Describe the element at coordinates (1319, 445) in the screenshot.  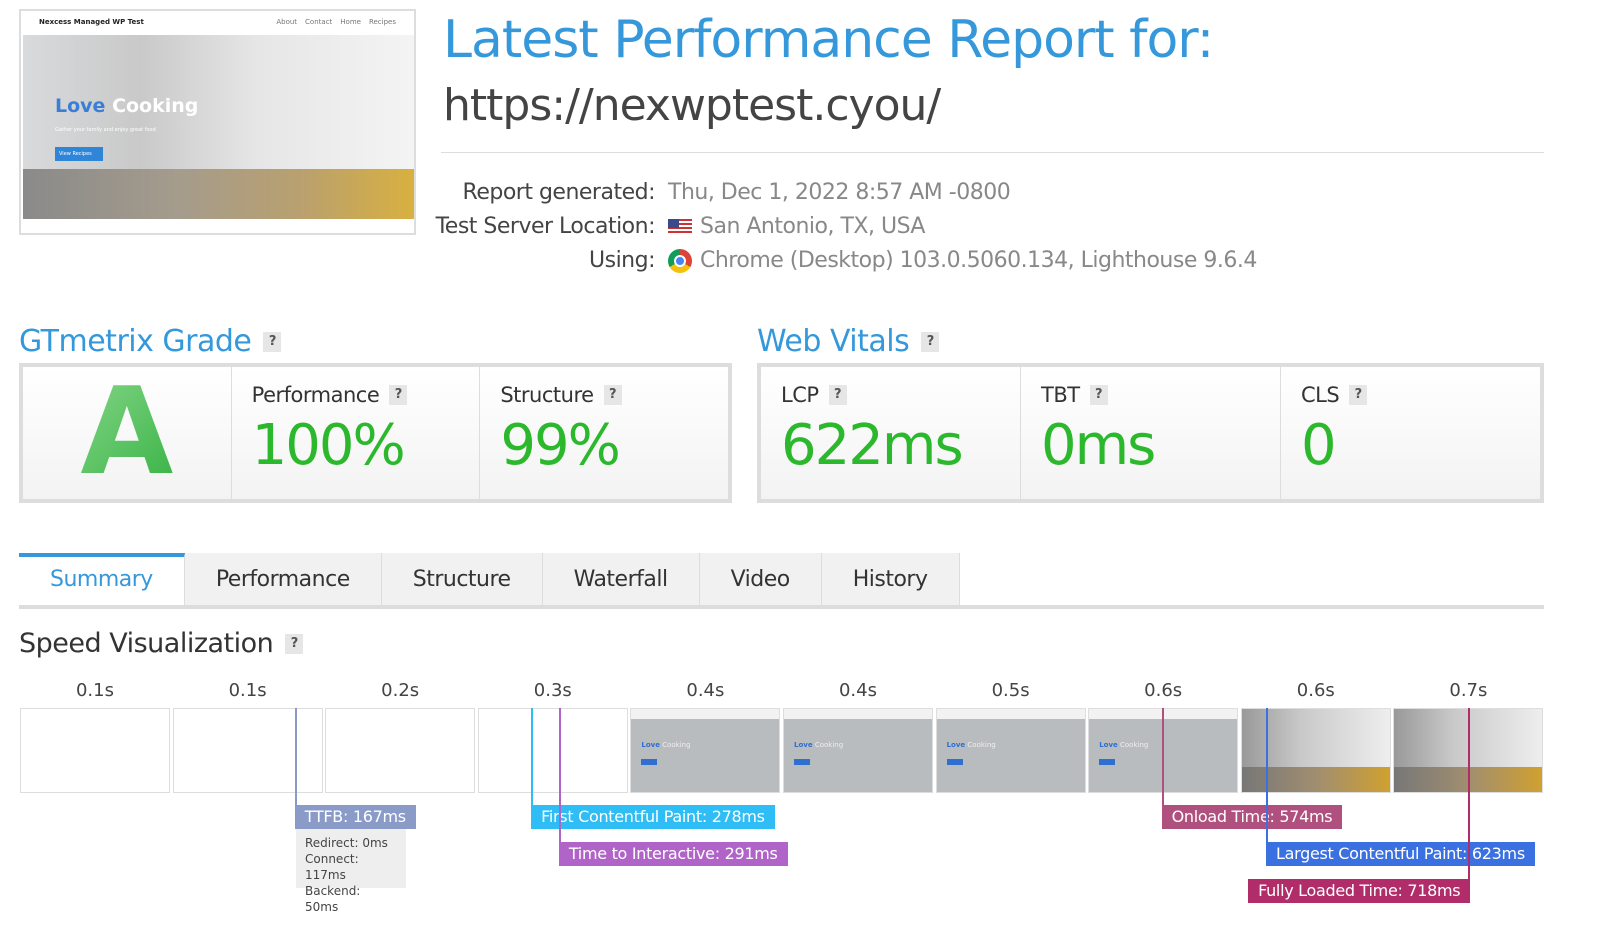
I see `cls-value: 0` at that location.